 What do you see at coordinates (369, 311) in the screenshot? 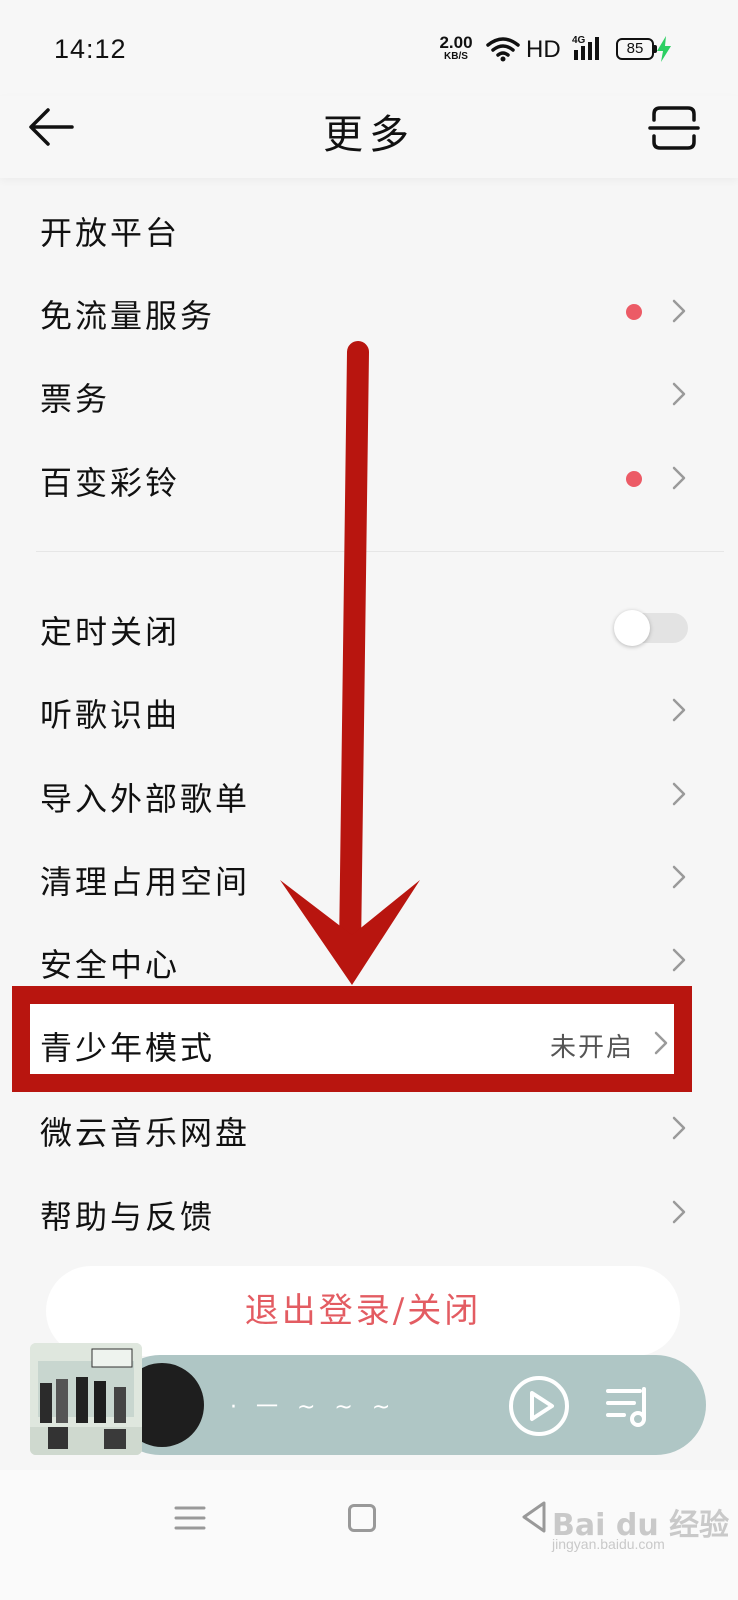
I see `menu-item-free-data: 免流量服务` at bounding box center [369, 311].